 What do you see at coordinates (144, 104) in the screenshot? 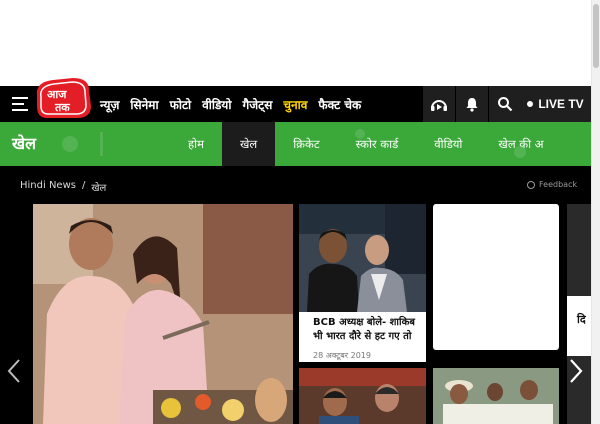
I see `menu-item-cinema: सिनेमा` at bounding box center [144, 104].